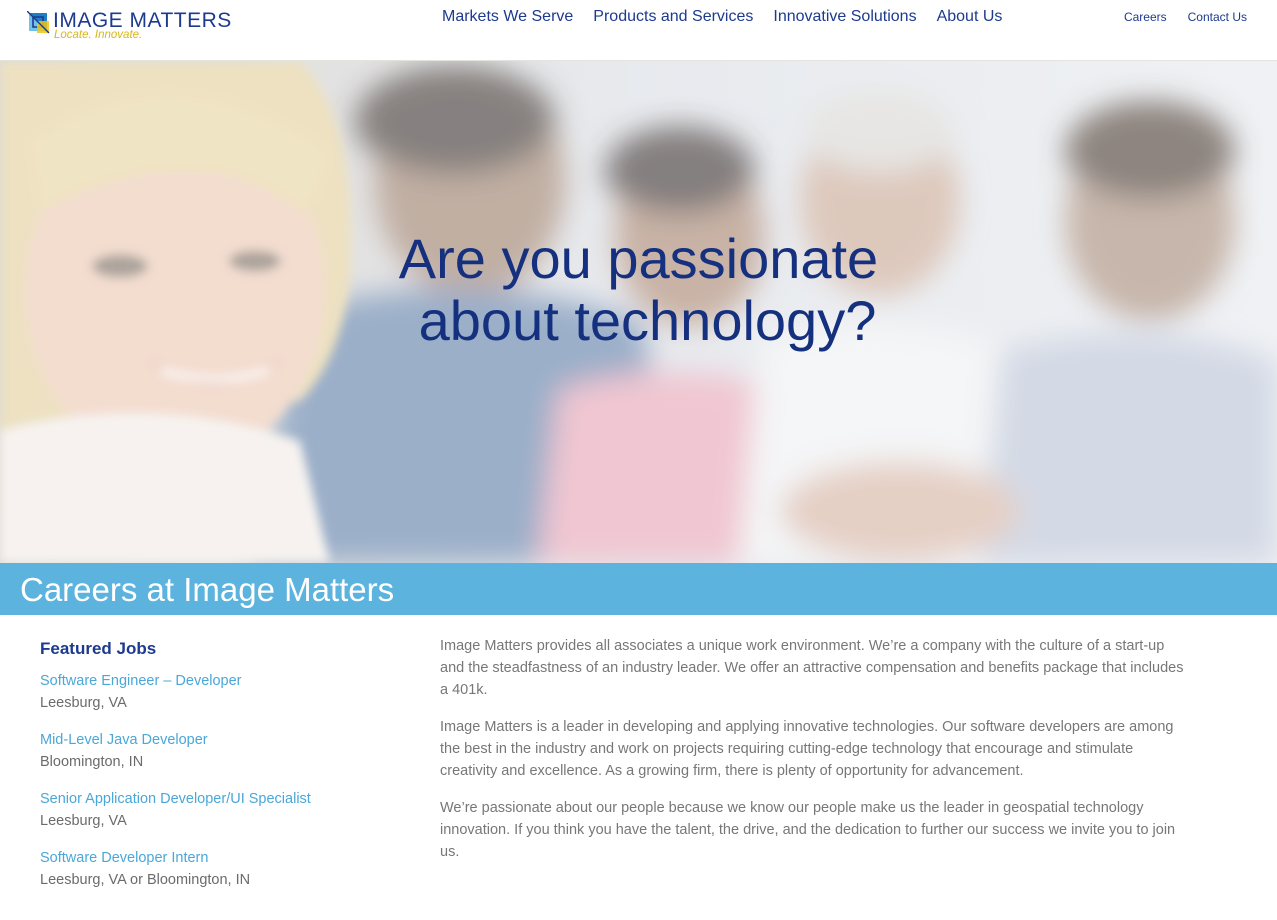 The height and width of the screenshot is (920, 1277). What do you see at coordinates (1175, 17) in the screenshot?
I see `utility-nav: Careers Contact Us` at bounding box center [1175, 17].